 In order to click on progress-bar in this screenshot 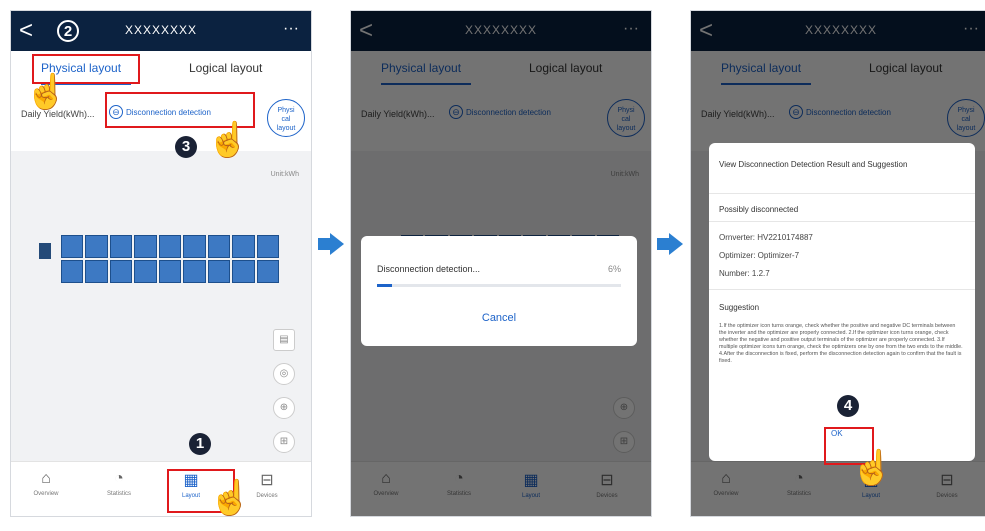, I will do `click(499, 285)`.